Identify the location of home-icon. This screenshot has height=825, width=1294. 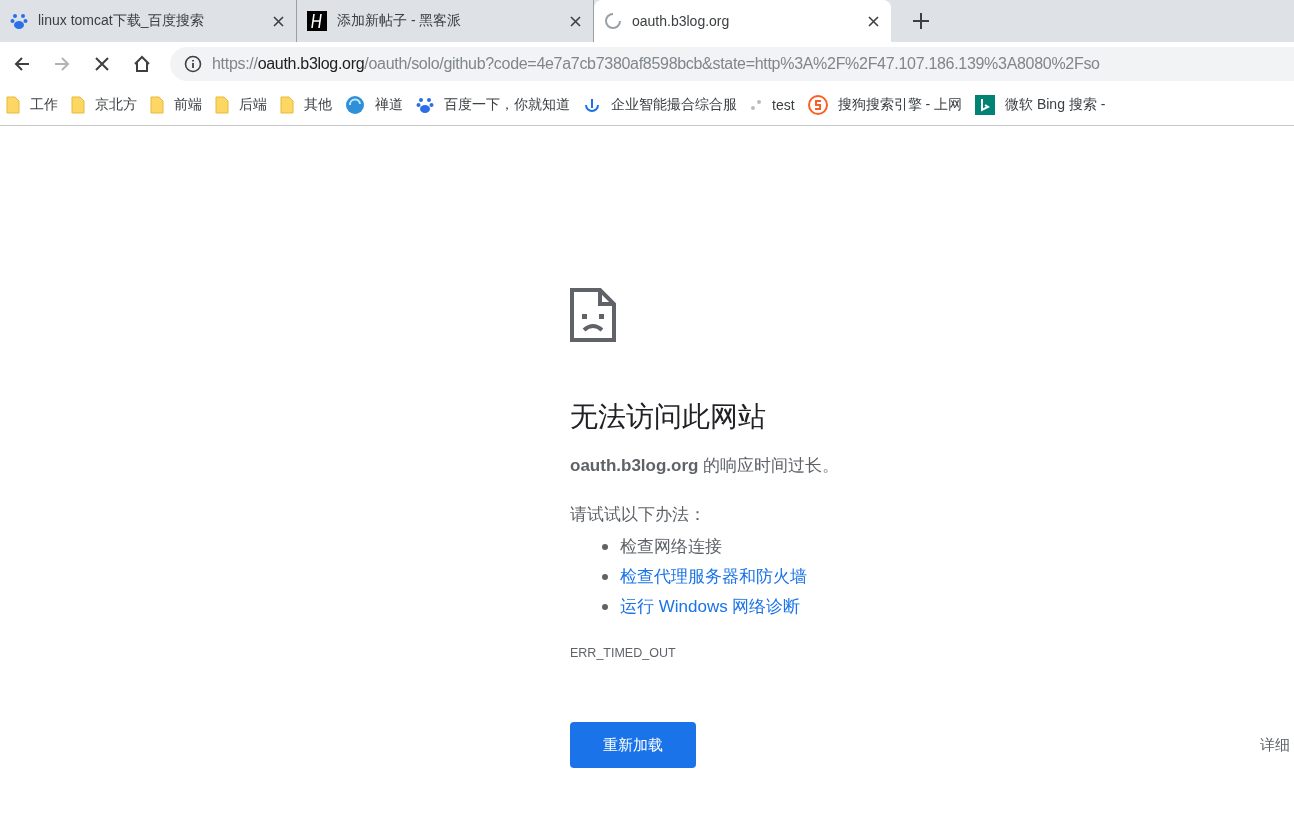
(142, 63).